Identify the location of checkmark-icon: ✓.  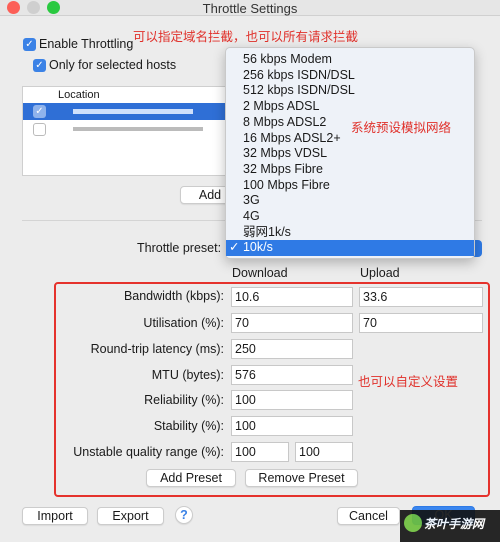
(236, 247).